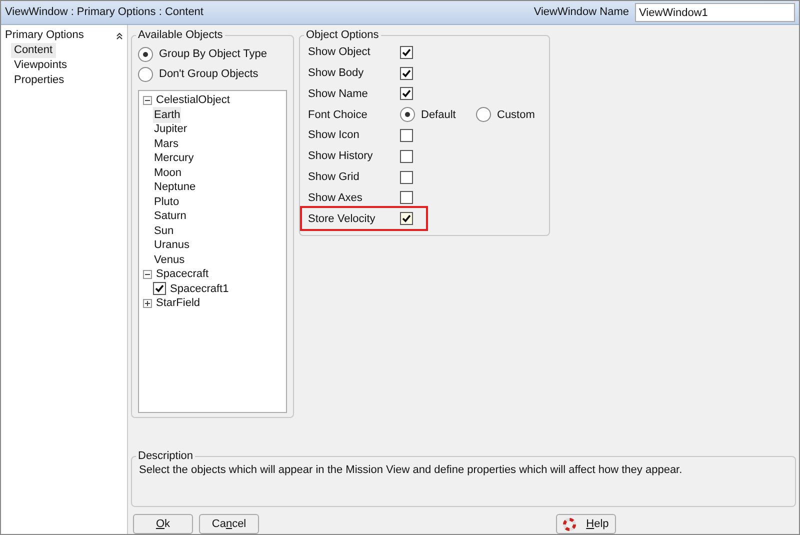 The height and width of the screenshot is (535, 800). I want to click on radio-label: Default, so click(438, 115).